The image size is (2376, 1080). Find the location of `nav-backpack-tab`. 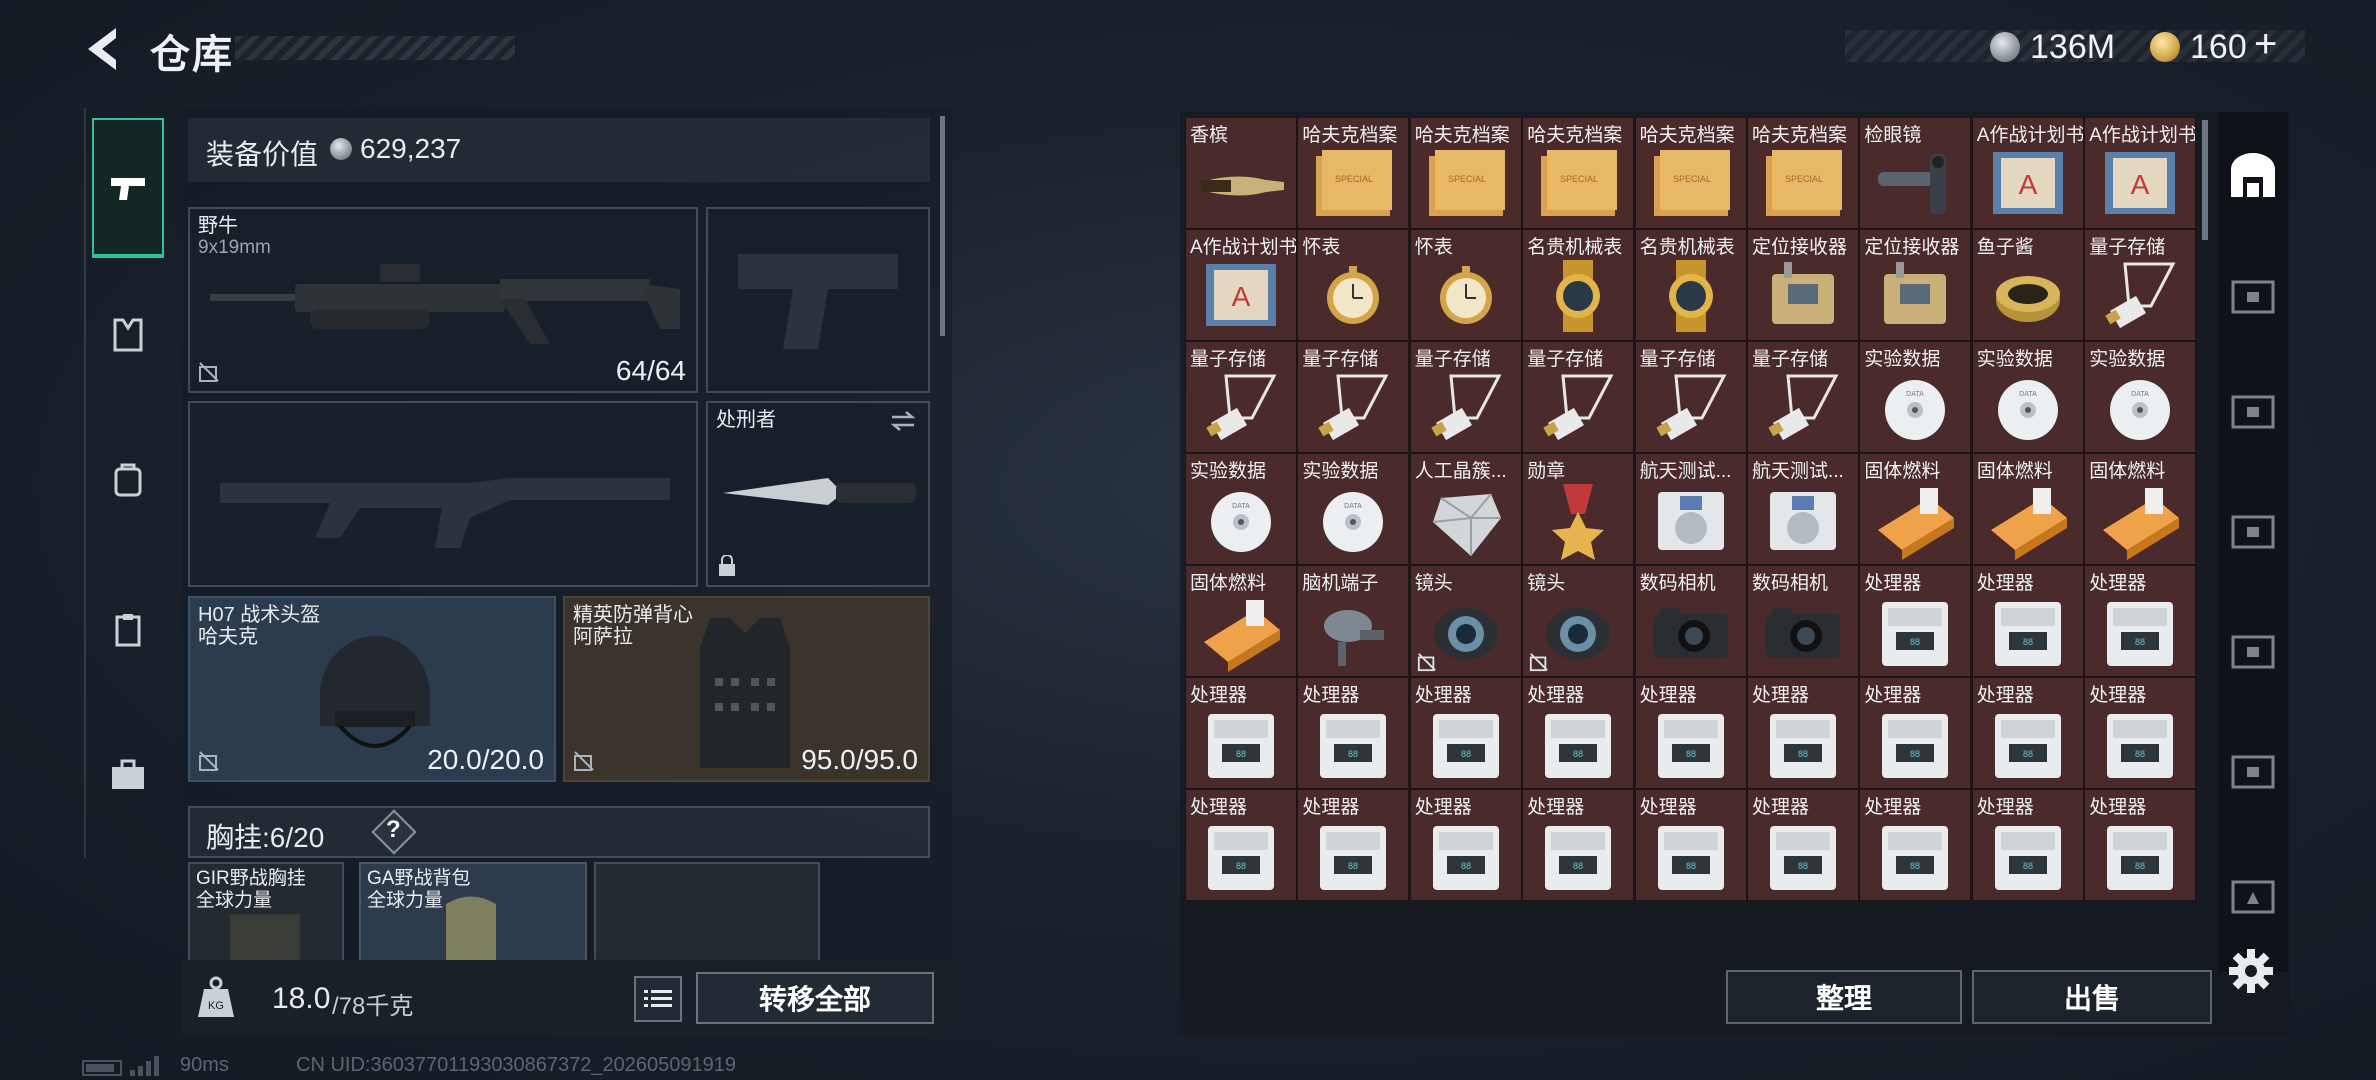

nav-backpack-tab is located at coordinates (128, 480).